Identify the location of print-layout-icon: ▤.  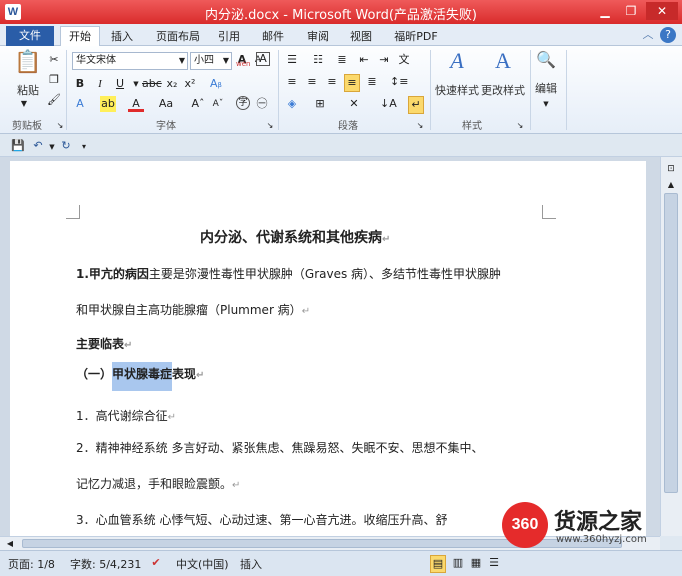
(438, 564).